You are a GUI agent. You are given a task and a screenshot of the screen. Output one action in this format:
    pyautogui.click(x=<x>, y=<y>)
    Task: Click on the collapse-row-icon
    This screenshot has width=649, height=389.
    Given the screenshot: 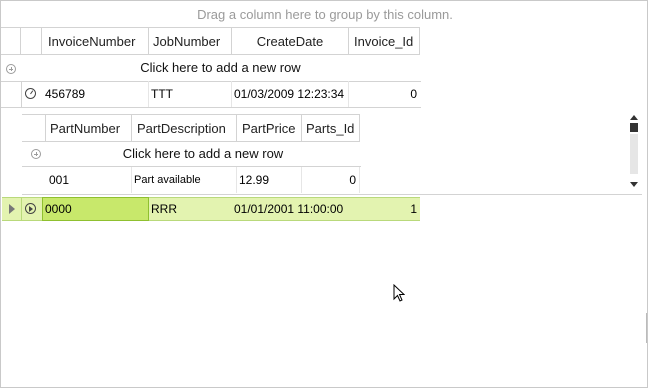 What is the action you would take?
    pyautogui.click(x=30, y=93)
    